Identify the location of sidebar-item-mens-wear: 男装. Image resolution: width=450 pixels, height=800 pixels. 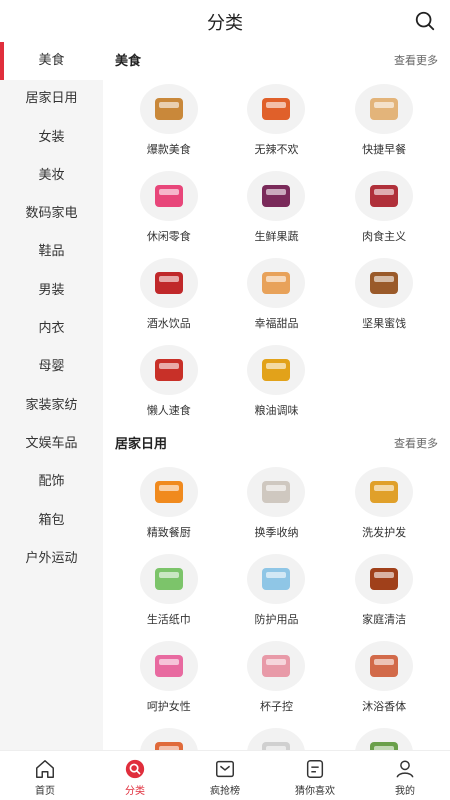
(51, 291).